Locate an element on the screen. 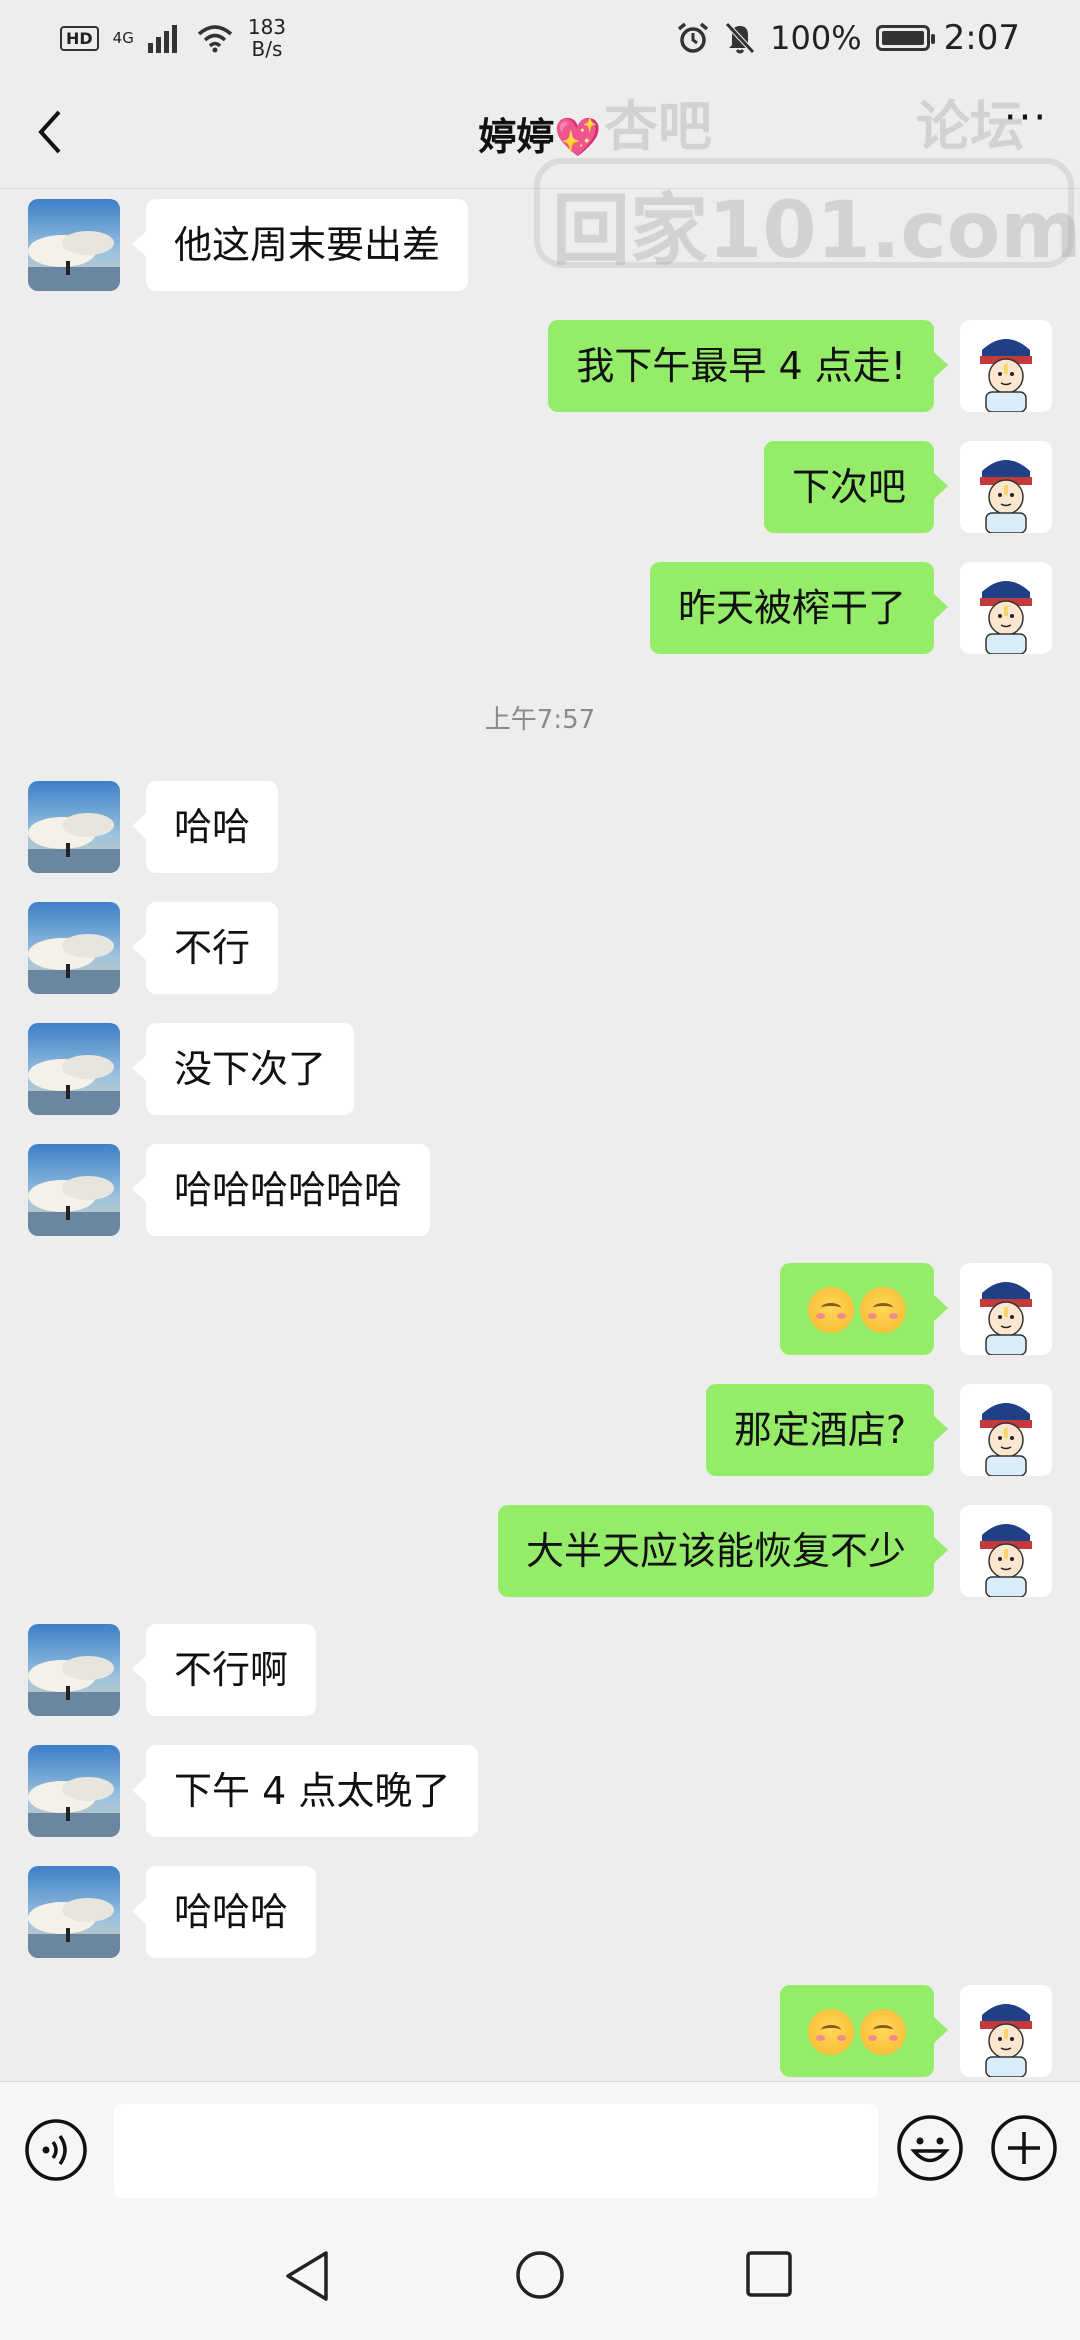 The image size is (1080, 2340). message-bubble: 下午 4 点太晚了 is located at coordinates (305, 1791).